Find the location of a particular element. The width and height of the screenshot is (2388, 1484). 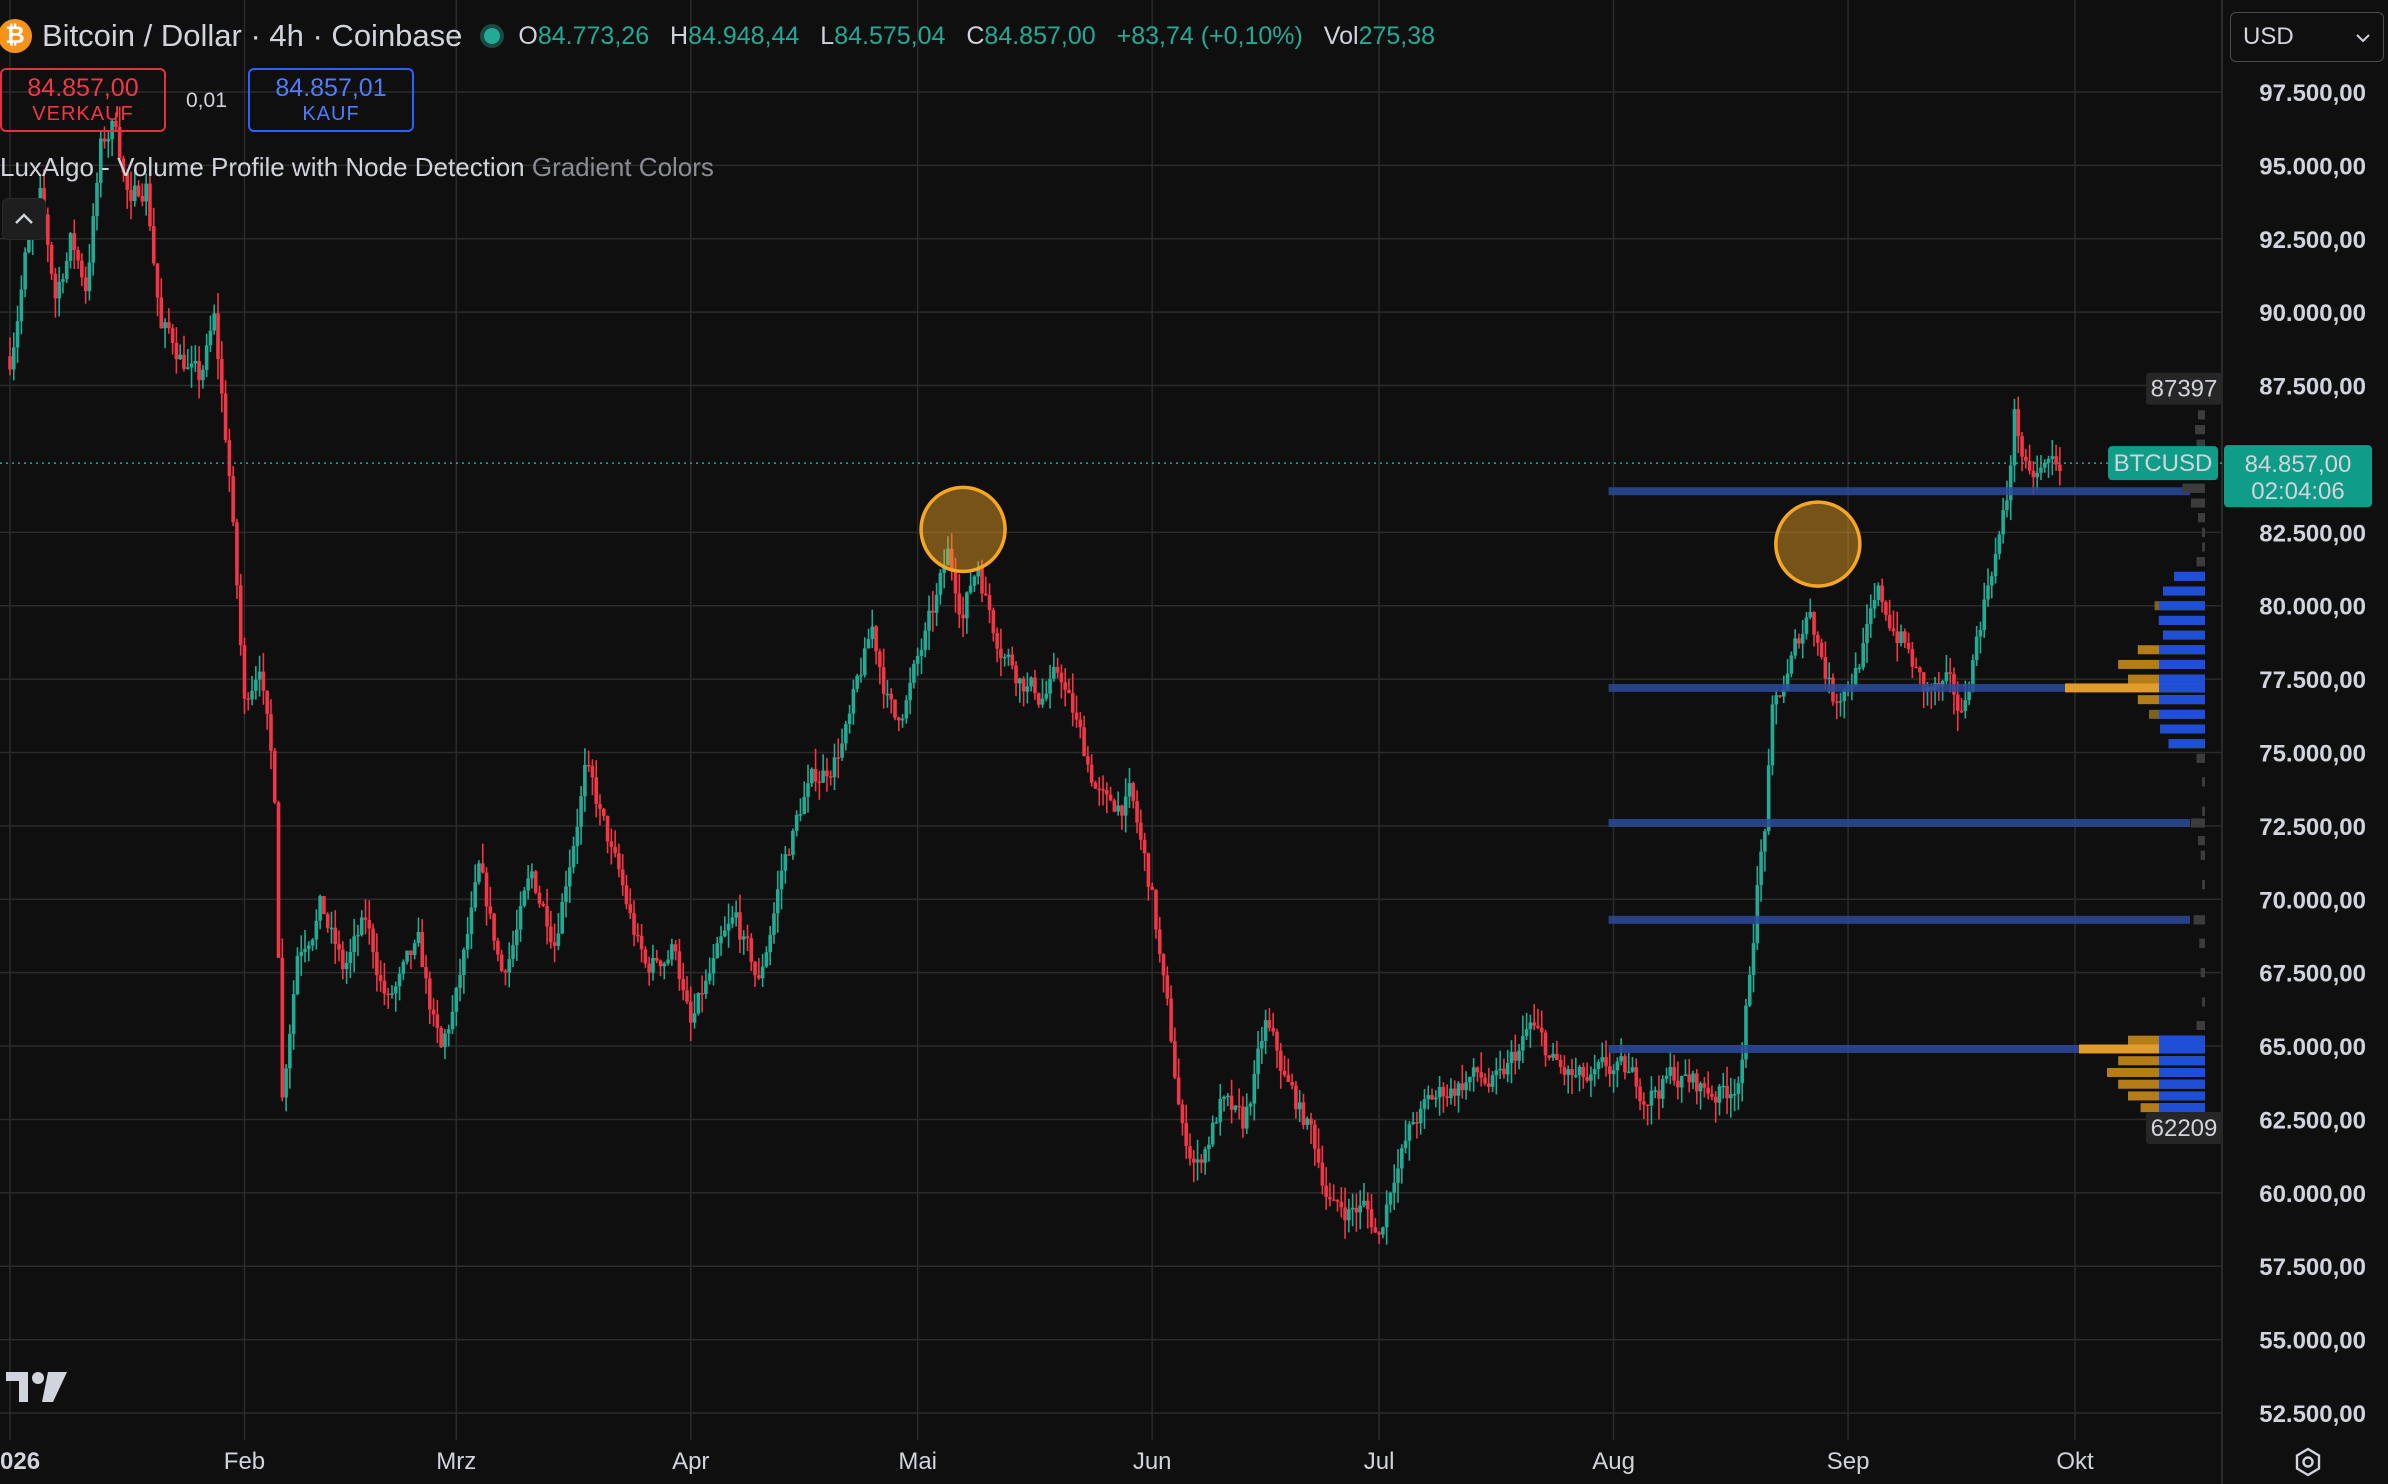

settings-icon is located at coordinates (2308, 1462).